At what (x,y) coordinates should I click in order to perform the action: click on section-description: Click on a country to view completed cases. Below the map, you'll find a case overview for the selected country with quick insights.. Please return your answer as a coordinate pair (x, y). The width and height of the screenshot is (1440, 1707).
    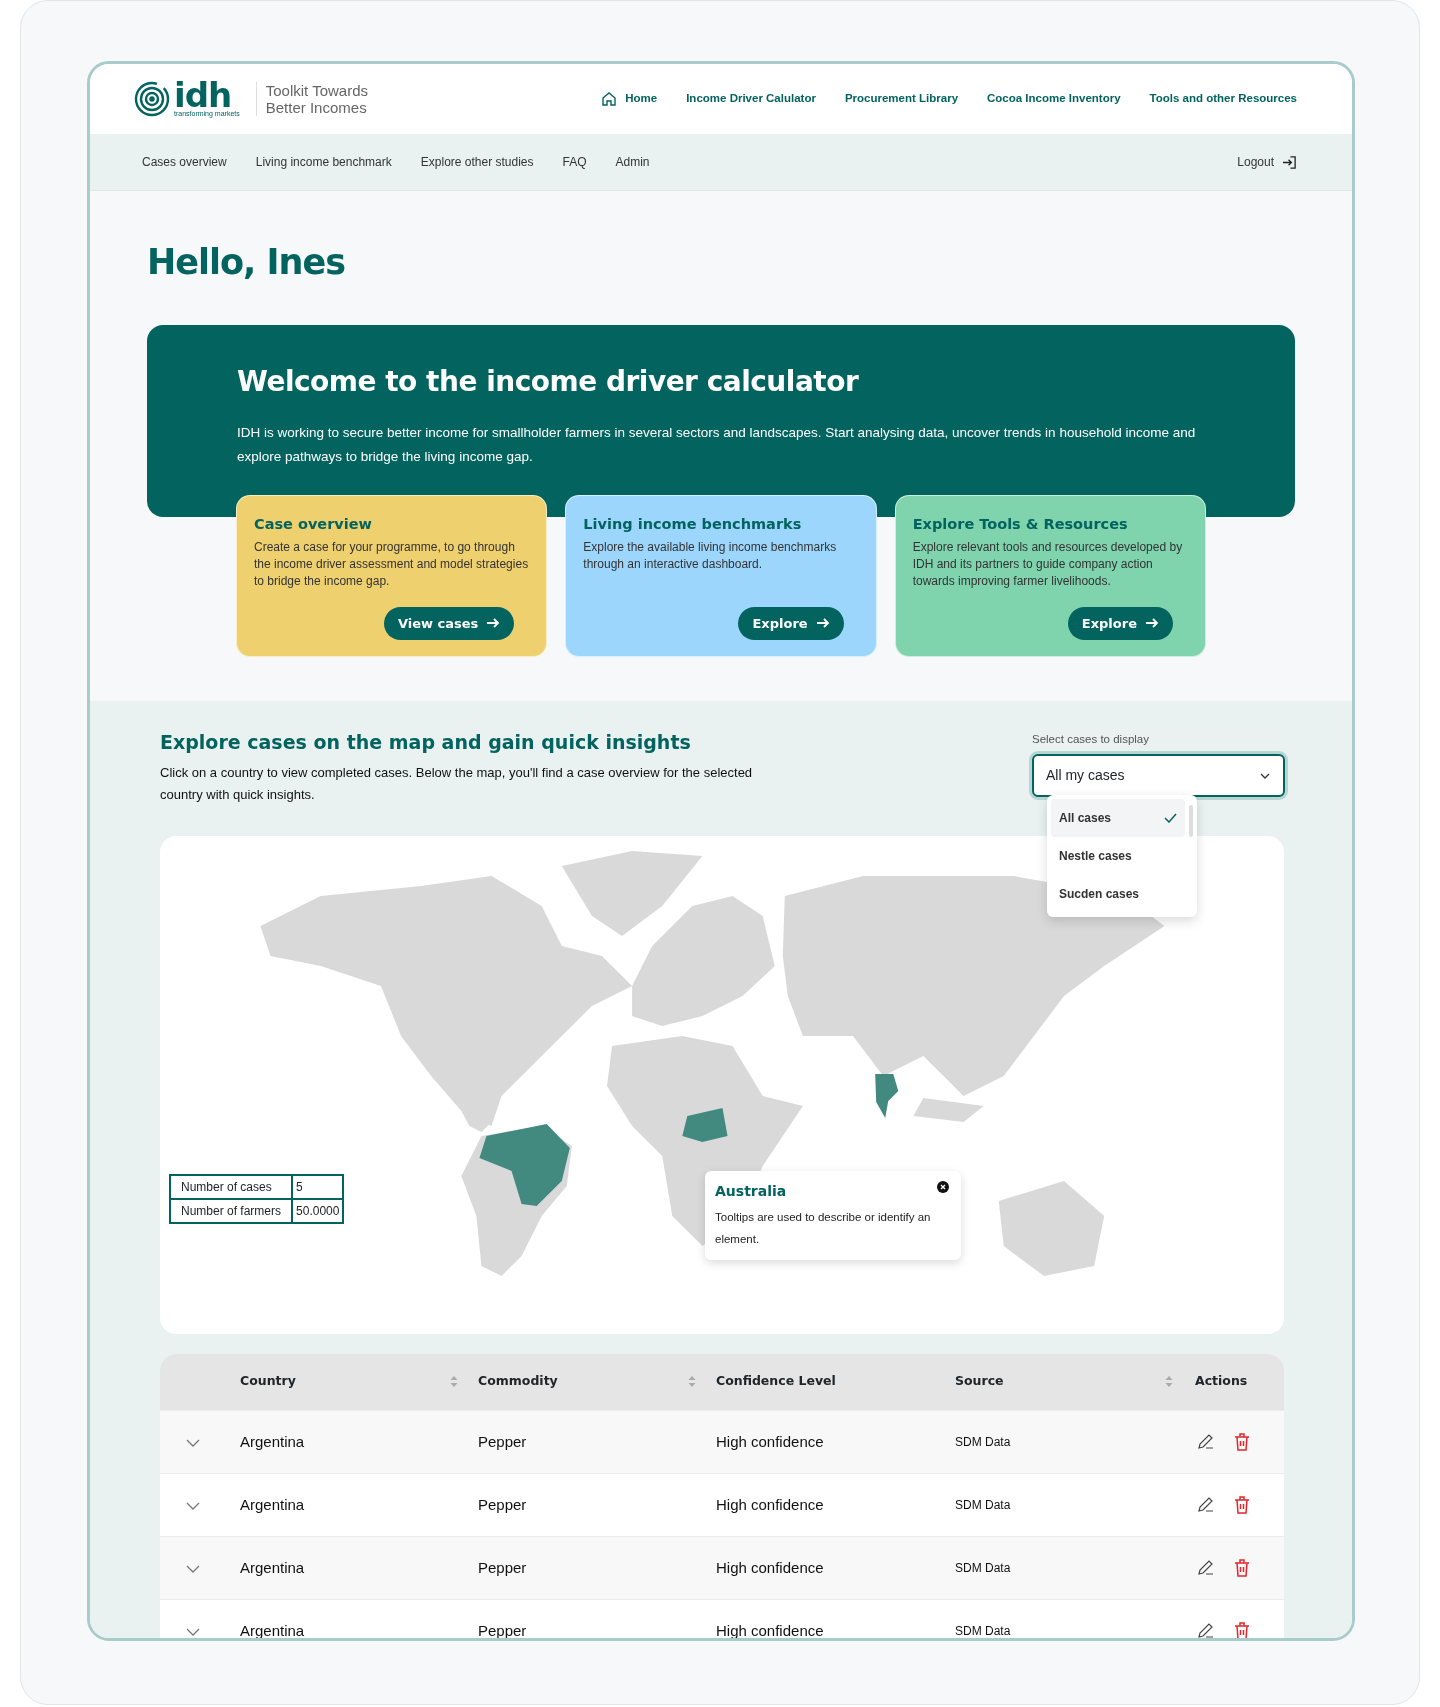
    Looking at the image, I should click on (457, 783).